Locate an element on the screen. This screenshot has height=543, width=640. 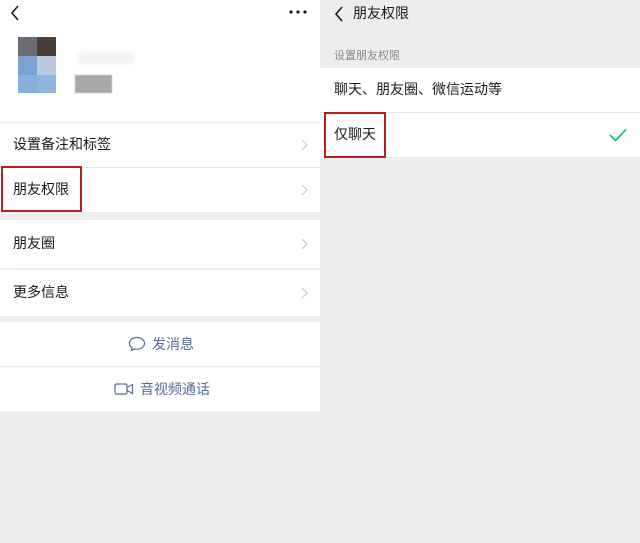
menu-item-label: 设置备注和标签 is located at coordinates (62, 145).